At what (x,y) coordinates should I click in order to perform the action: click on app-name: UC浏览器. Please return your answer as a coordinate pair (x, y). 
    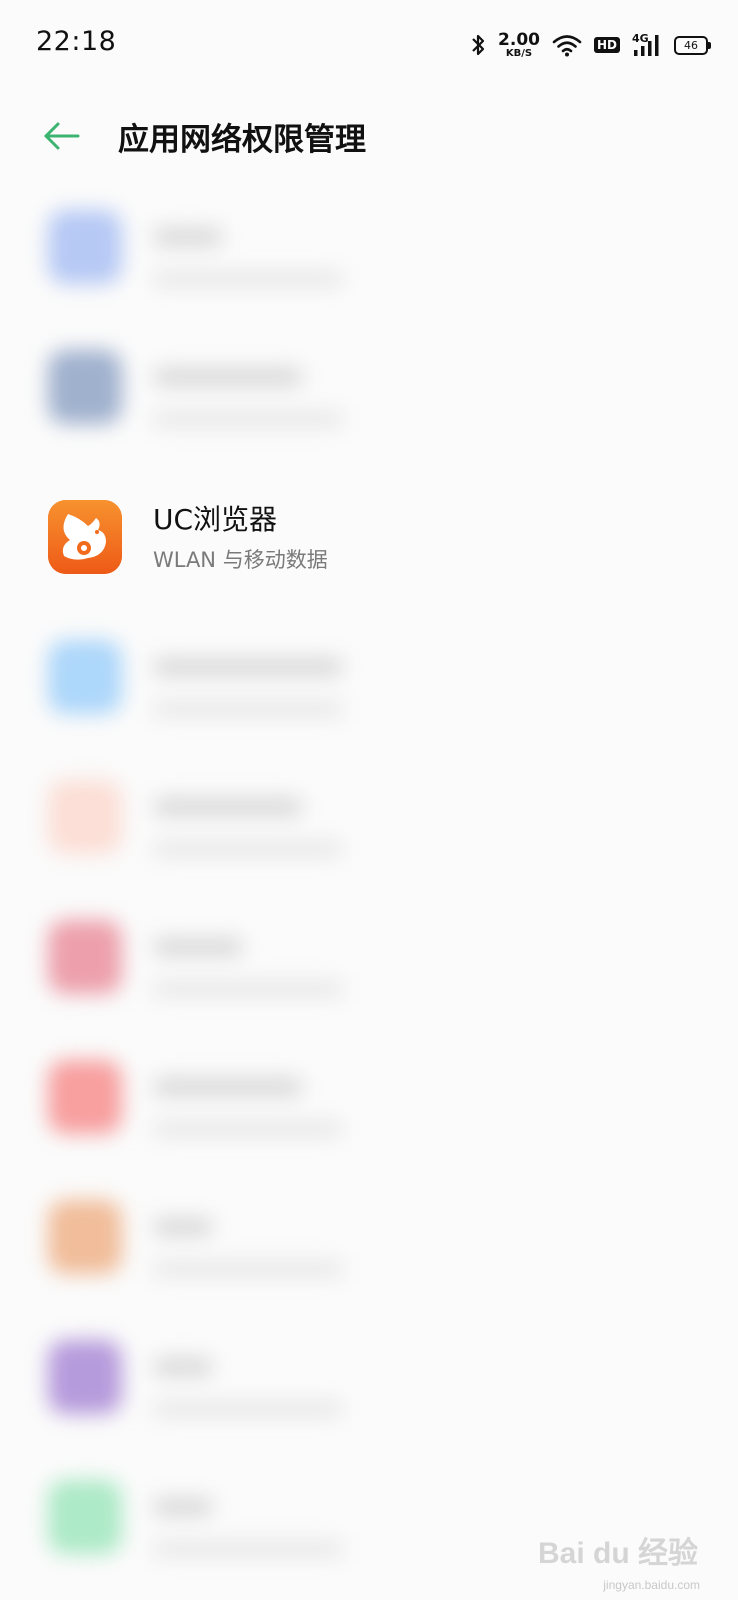
    Looking at the image, I should click on (215, 519).